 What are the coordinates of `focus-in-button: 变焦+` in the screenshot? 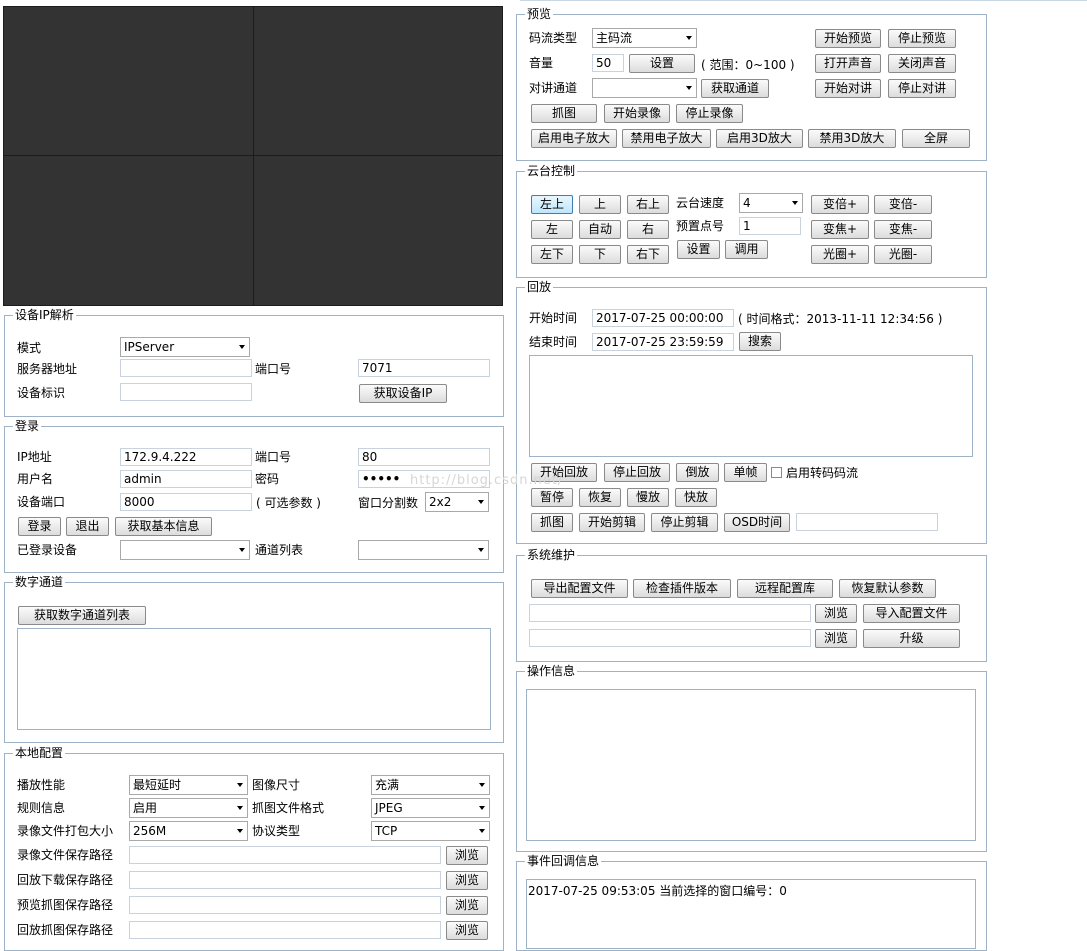 It's located at (840, 229).